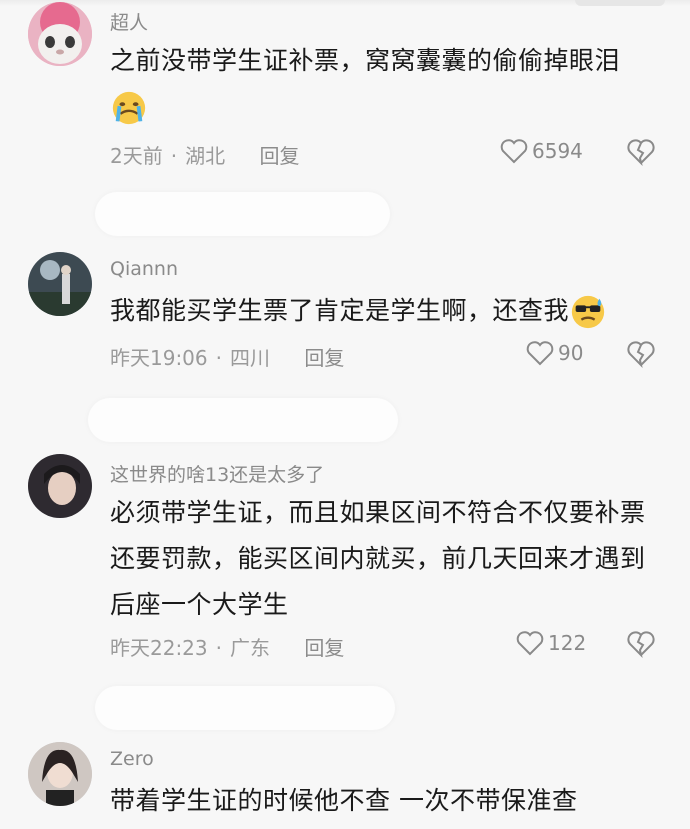  Describe the element at coordinates (390, 84) in the screenshot. I see `comment-text: 之前没带学生证补票，窝窝囊囊的偷偷掉眼泪` at that location.